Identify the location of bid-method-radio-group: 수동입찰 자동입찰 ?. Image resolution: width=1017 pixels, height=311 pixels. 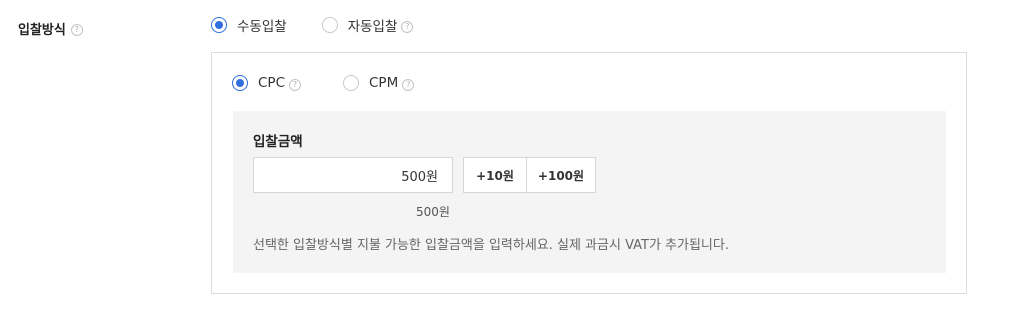
(312, 25).